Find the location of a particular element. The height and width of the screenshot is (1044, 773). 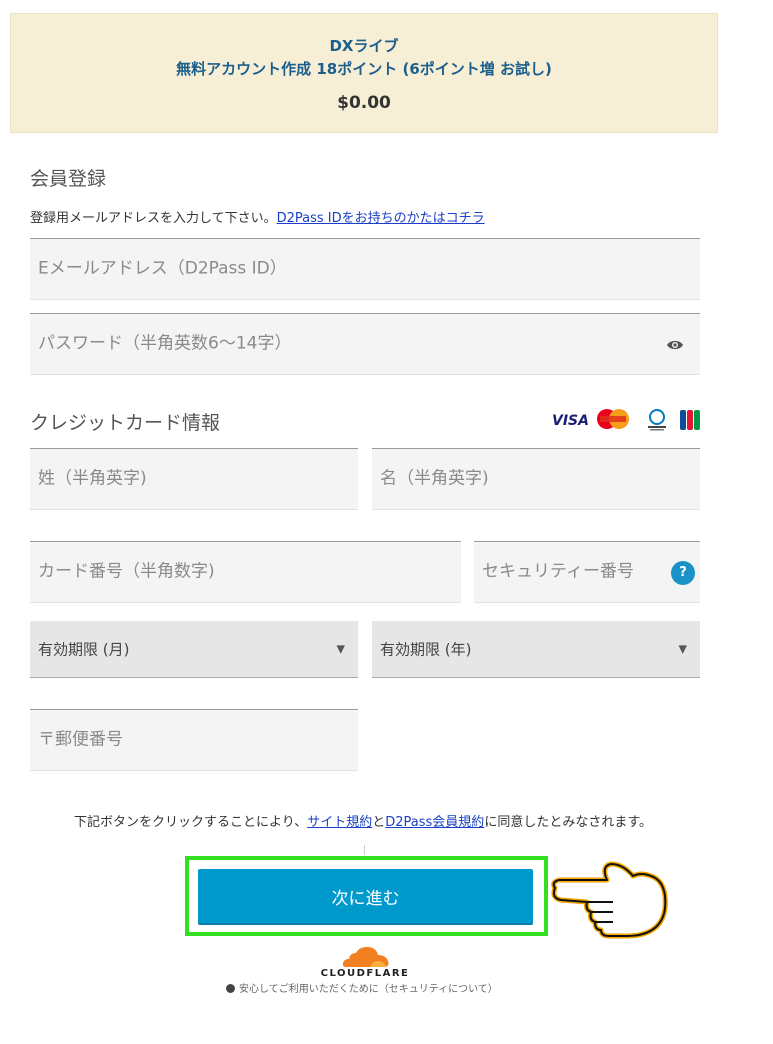

expiry-month-value: 有効期限 (月) is located at coordinates (84, 649).